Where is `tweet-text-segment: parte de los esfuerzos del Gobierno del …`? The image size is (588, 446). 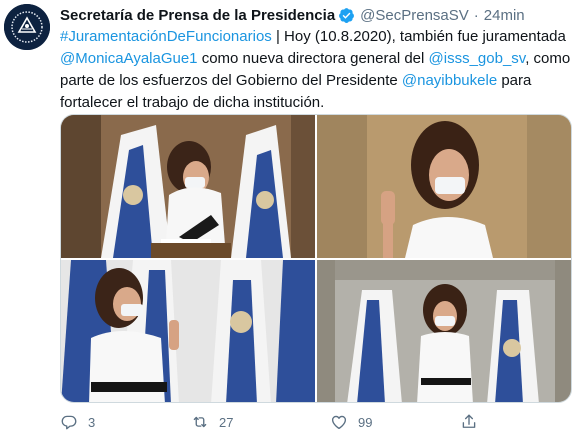
tweet-text-segment: parte de los esfuerzos del Gobierno del … is located at coordinates (231, 80).